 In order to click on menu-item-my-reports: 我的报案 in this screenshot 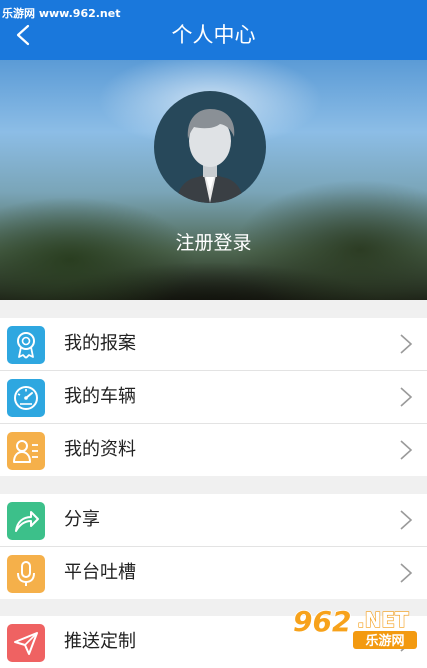, I will do `click(213, 344)`.